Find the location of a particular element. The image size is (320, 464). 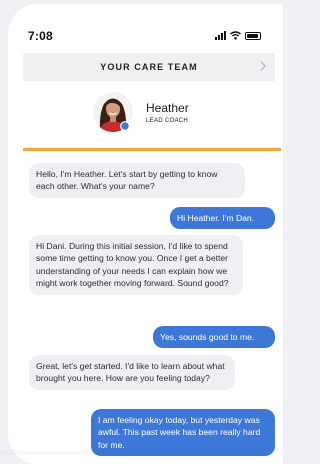

wifi-icon is located at coordinates (235, 35).